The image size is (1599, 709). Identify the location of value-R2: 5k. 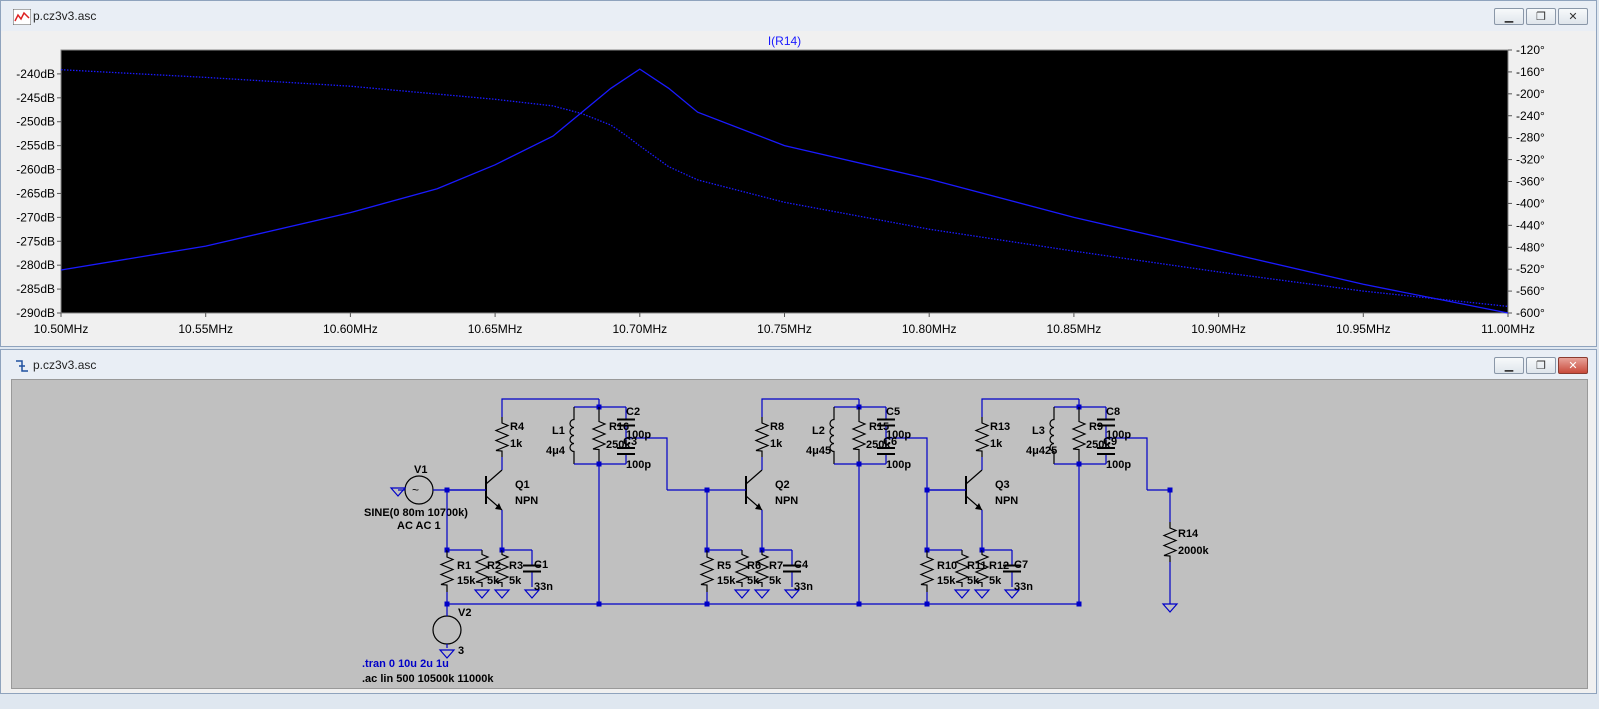
(493, 581).